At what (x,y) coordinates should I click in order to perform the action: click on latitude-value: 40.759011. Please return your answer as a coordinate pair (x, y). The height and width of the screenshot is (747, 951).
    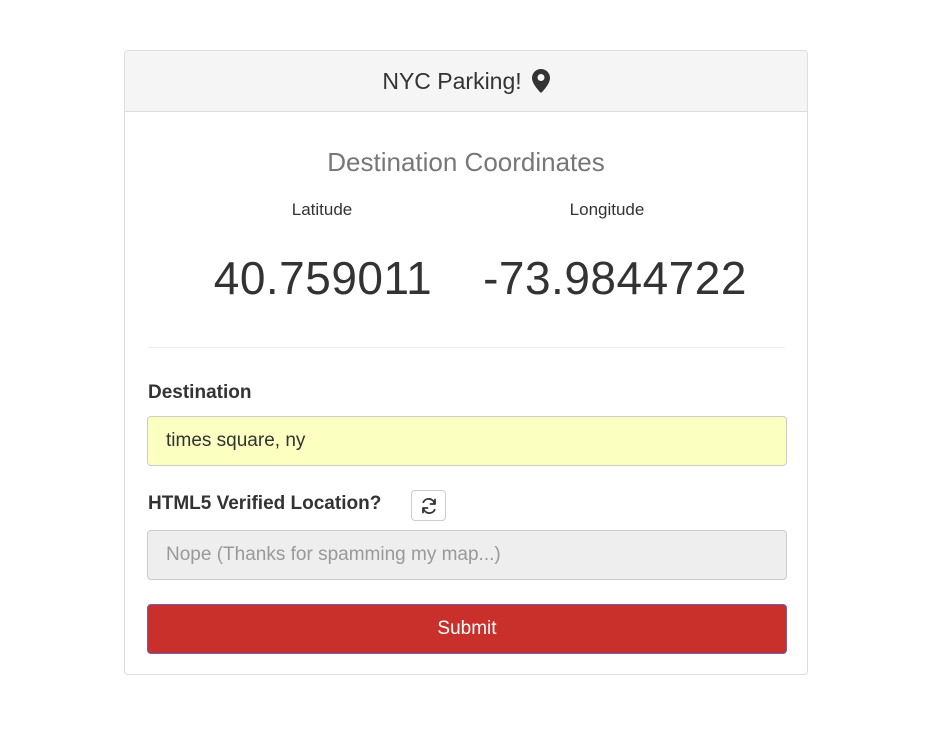
    Looking at the image, I should click on (323, 278).